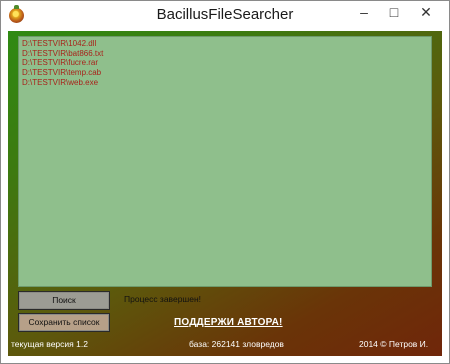 The height and width of the screenshot is (364, 450). Describe the element at coordinates (163, 299) in the screenshot. I see `status-text: Процесс завершен!` at that location.